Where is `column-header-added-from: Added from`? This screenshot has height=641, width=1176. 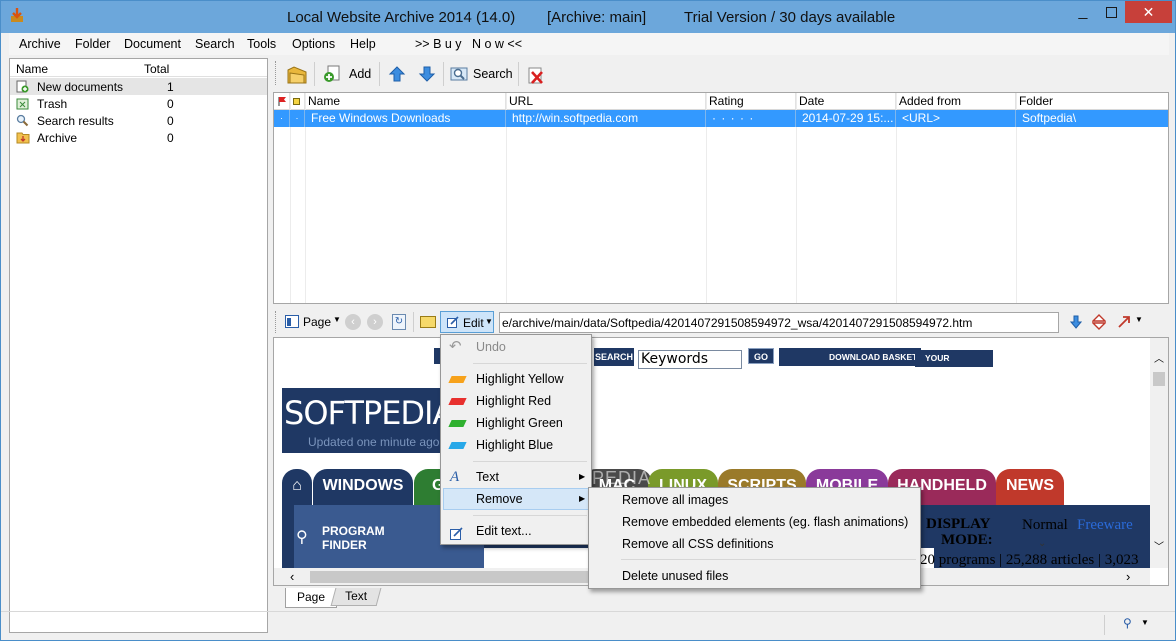
column-header-added-from: Added from is located at coordinates (956, 101).